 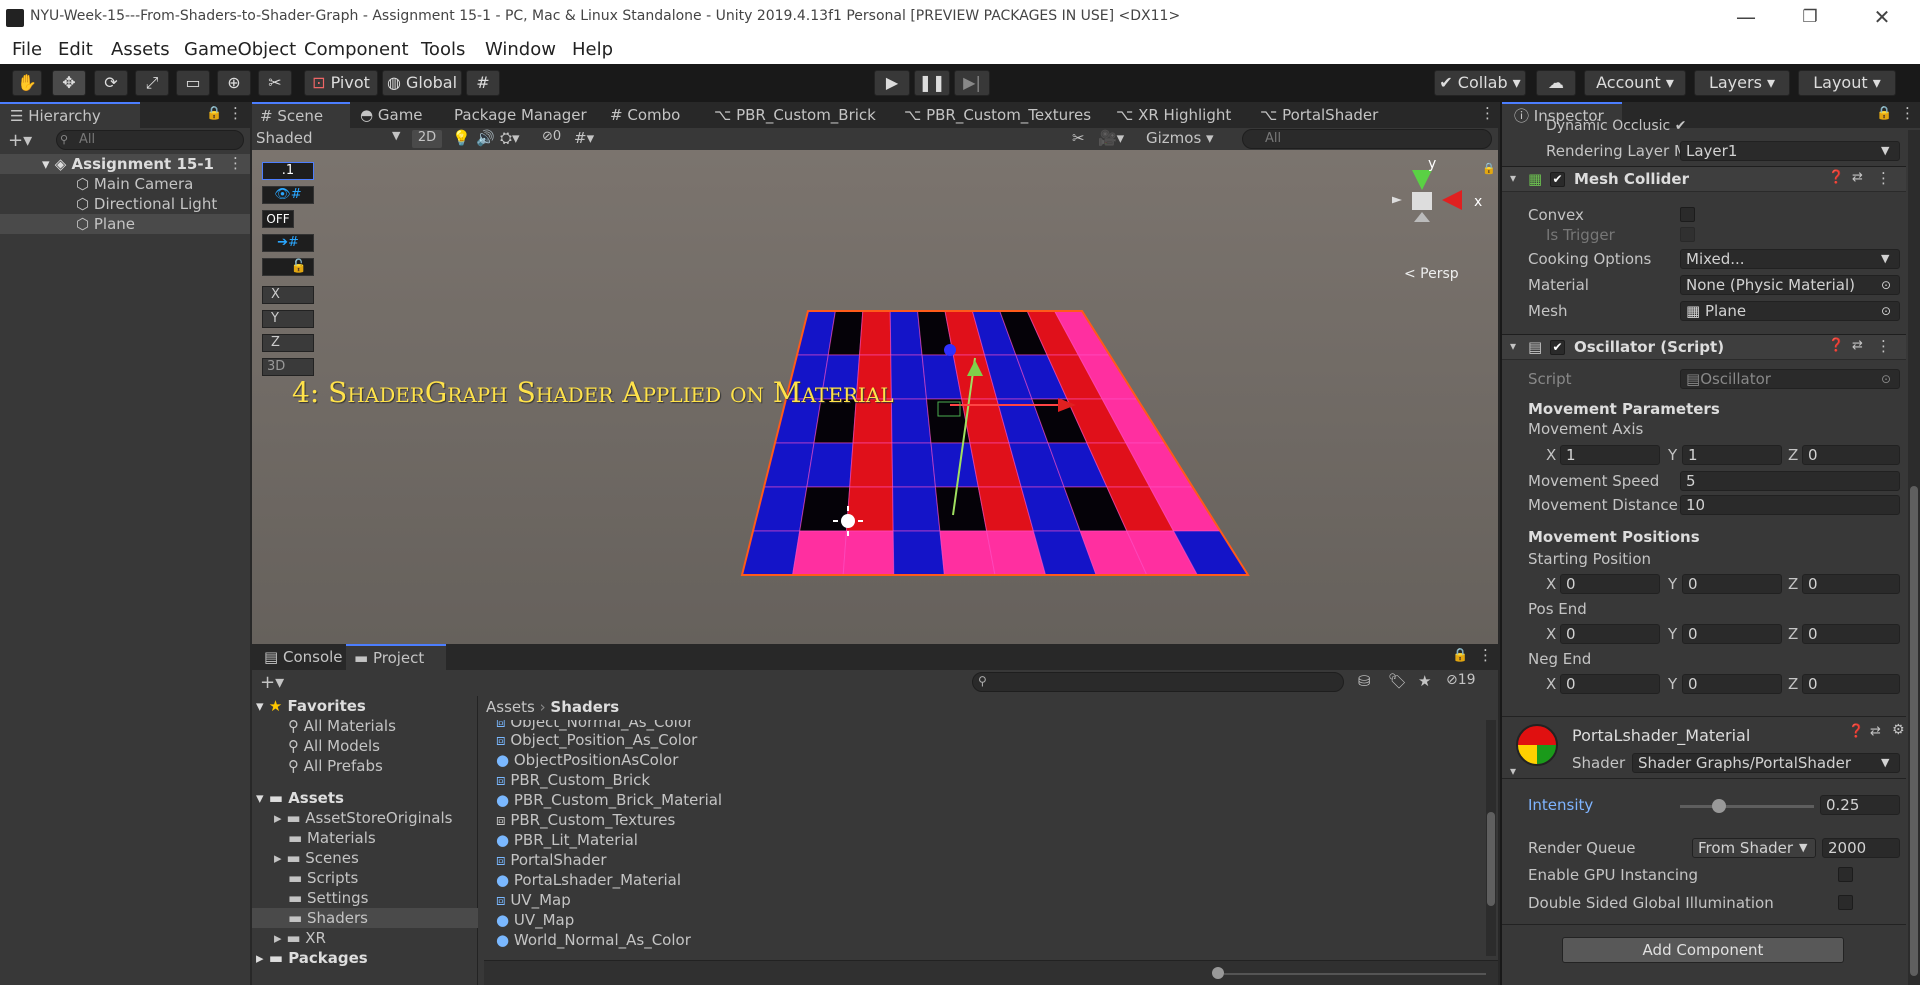 What do you see at coordinates (519, 115) in the screenshot?
I see `tab-package-manager: Package Manager` at bounding box center [519, 115].